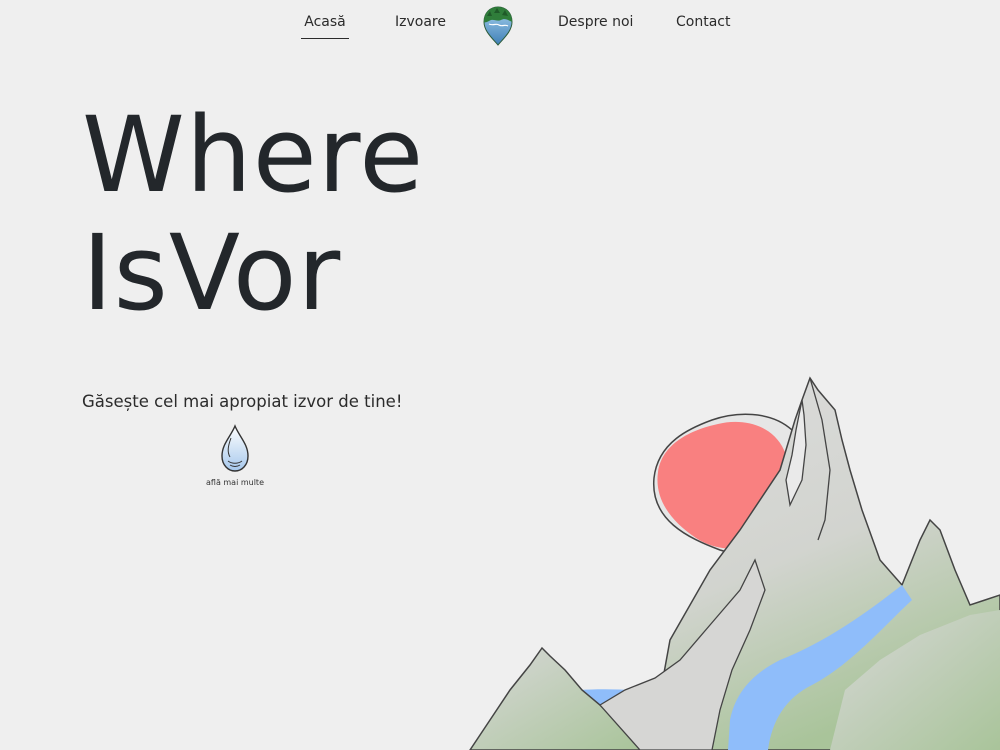 The height and width of the screenshot is (750, 1000). What do you see at coordinates (703, 26) in the screenshot?
I see `nav-link-contact: Contact` at bounding box center [703, 26].